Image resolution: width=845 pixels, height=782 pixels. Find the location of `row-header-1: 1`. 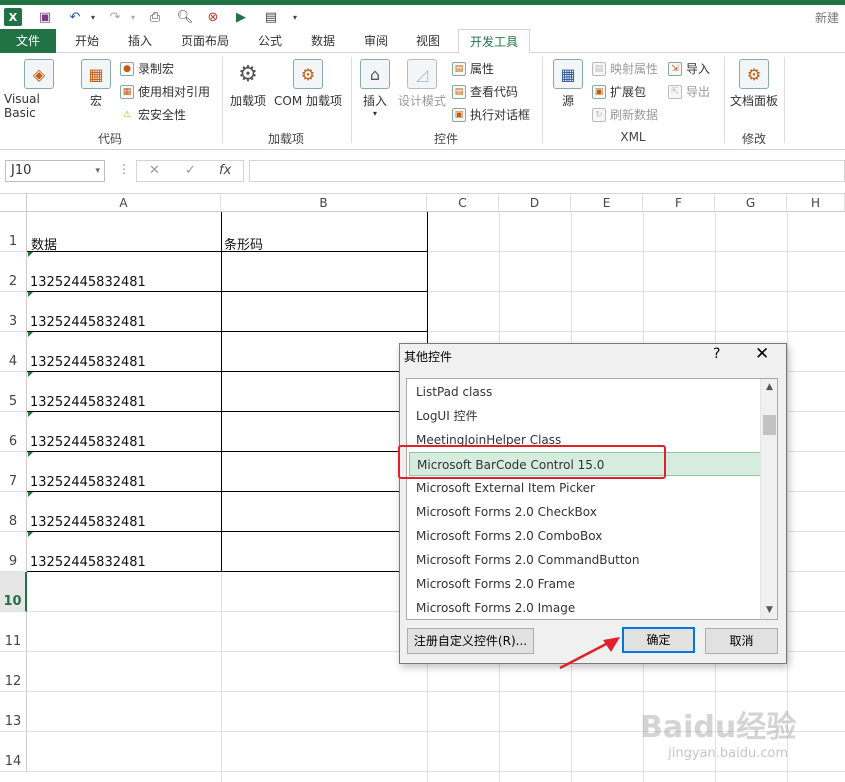

row-header-1: 1 is located at coordinates (13, 232).